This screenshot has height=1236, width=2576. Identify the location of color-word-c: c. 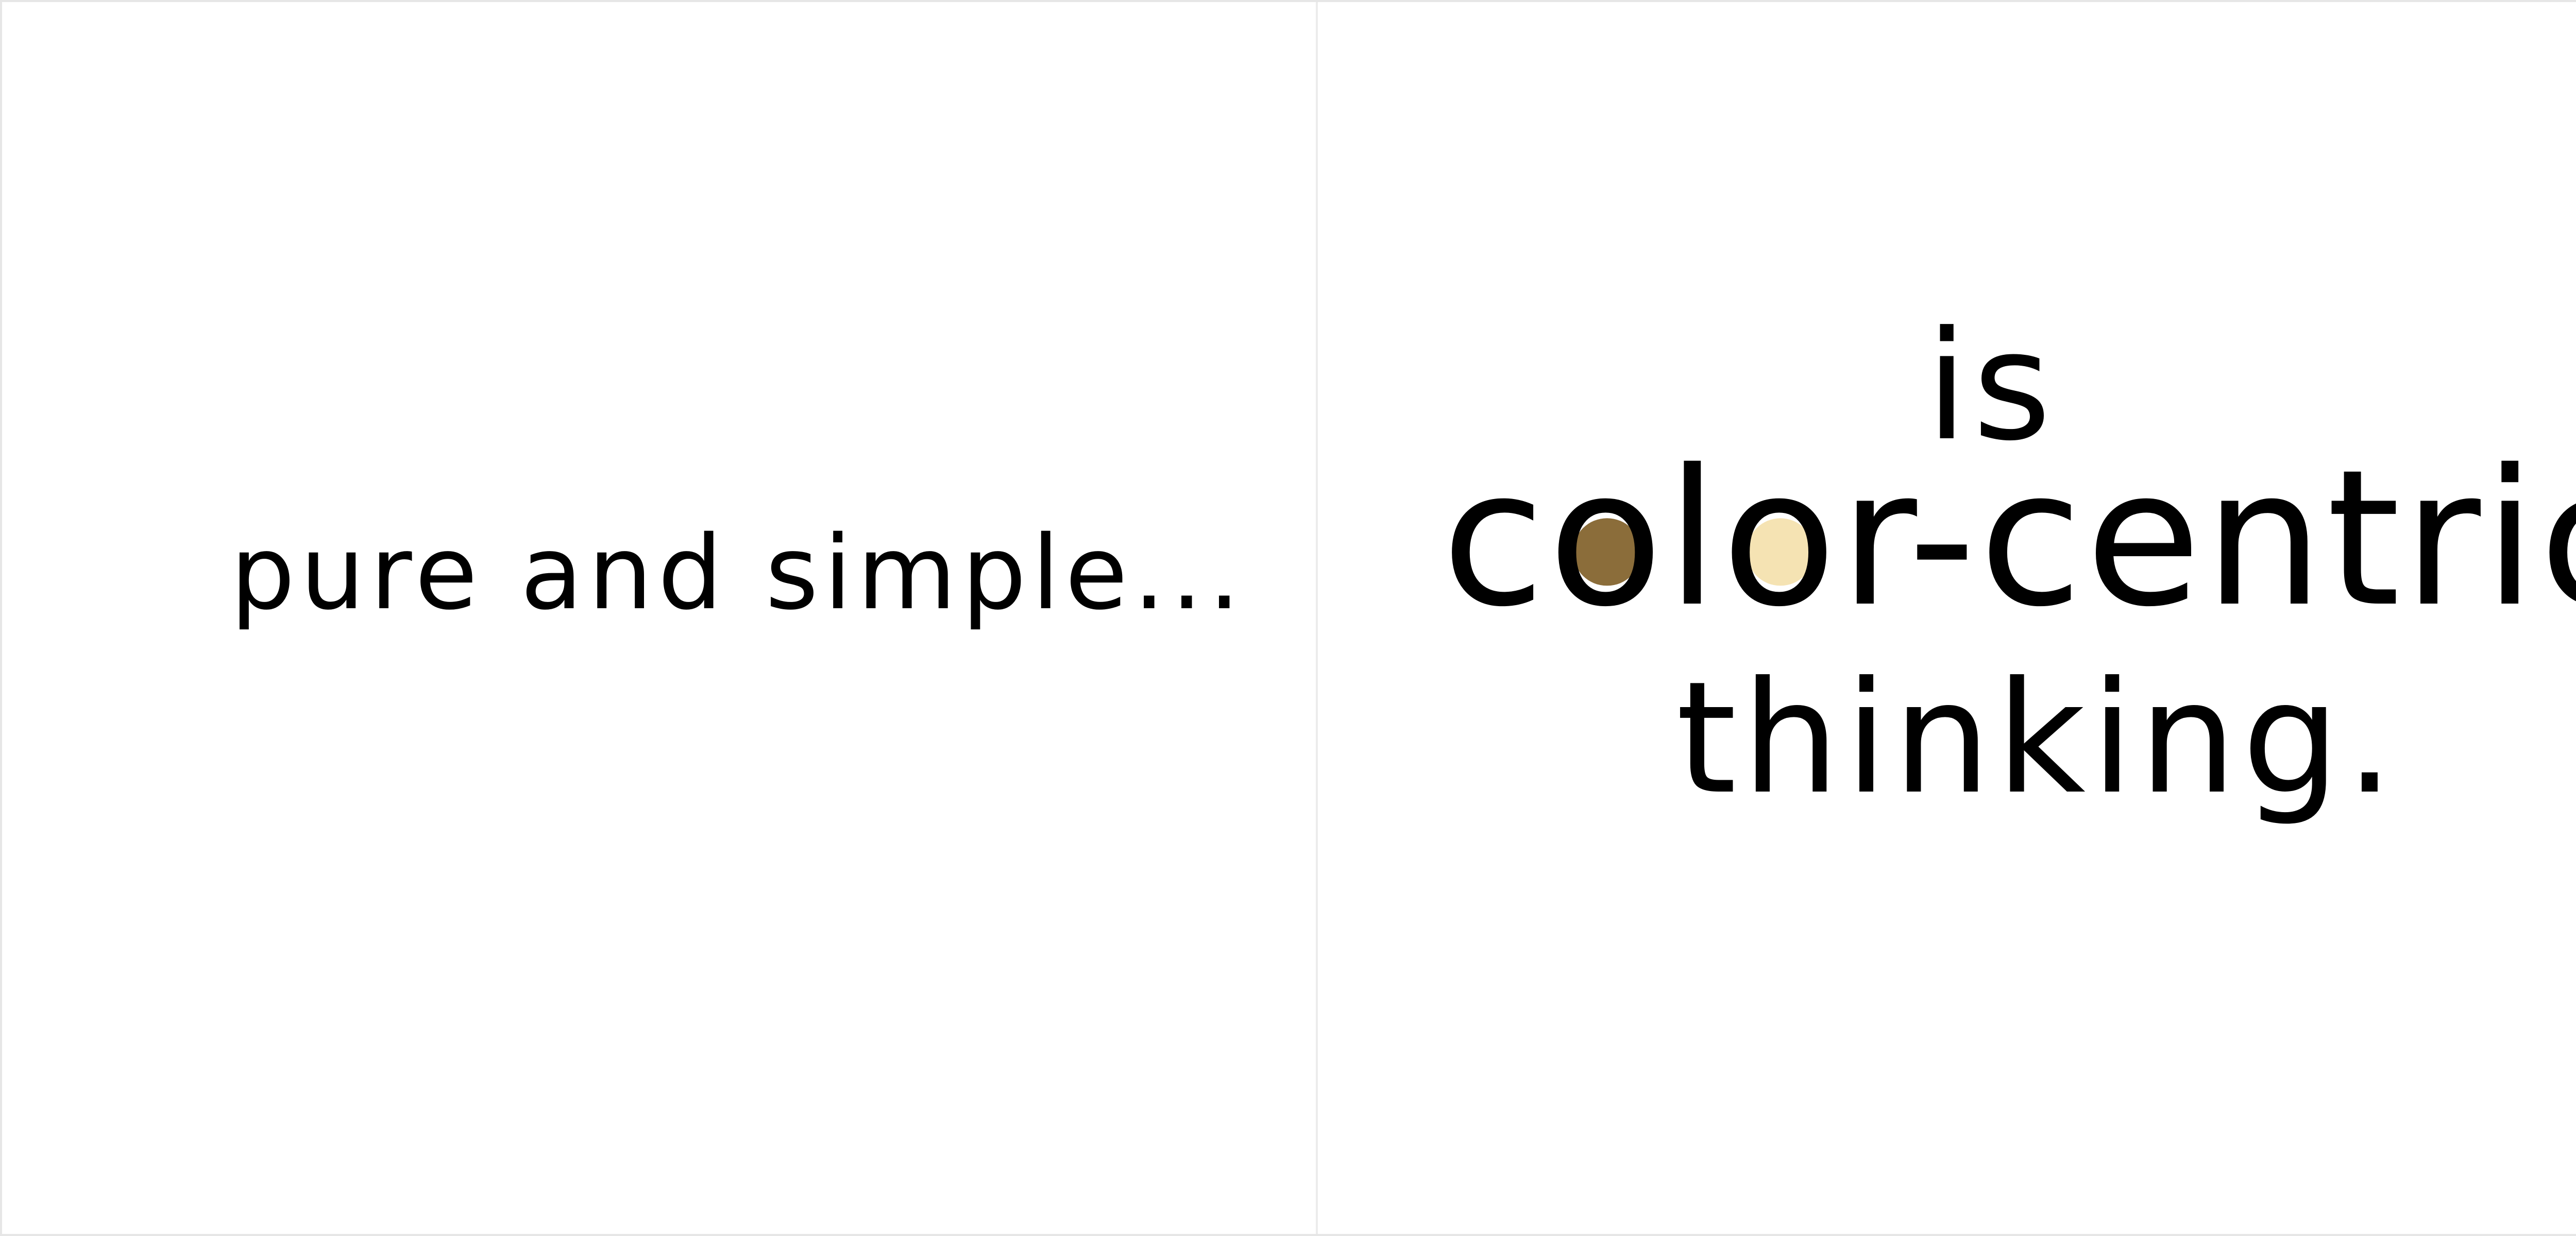
(1495, 539).